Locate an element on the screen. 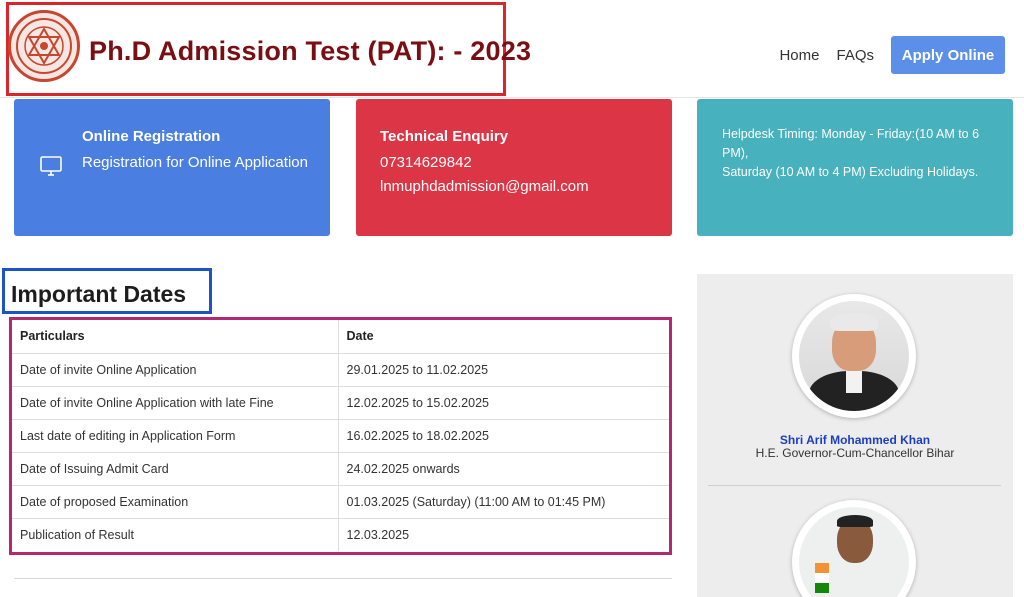 The height and width of the screenshot is (597, 1024). site-title: Ph.D Admission Test (PAT): - 2023 is located at coordinates (310, 51).